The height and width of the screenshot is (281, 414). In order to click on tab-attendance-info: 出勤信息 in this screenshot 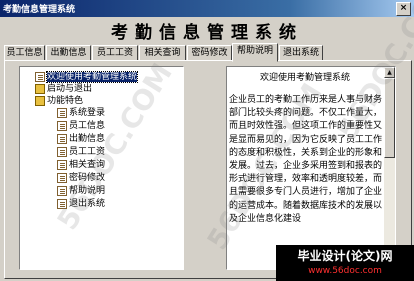, I will do `click(68, 53)`.